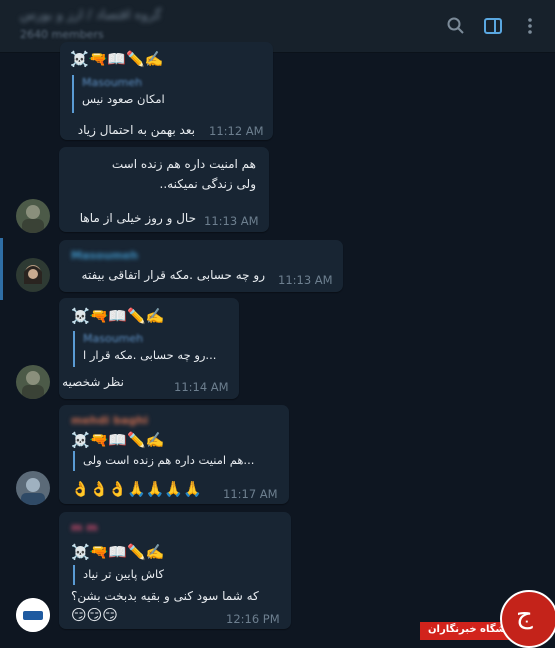 The width and height of the screenshot is (555, 648). I want to click on reply-quote: کاش پایین تر نیاد, so click(158, 575).